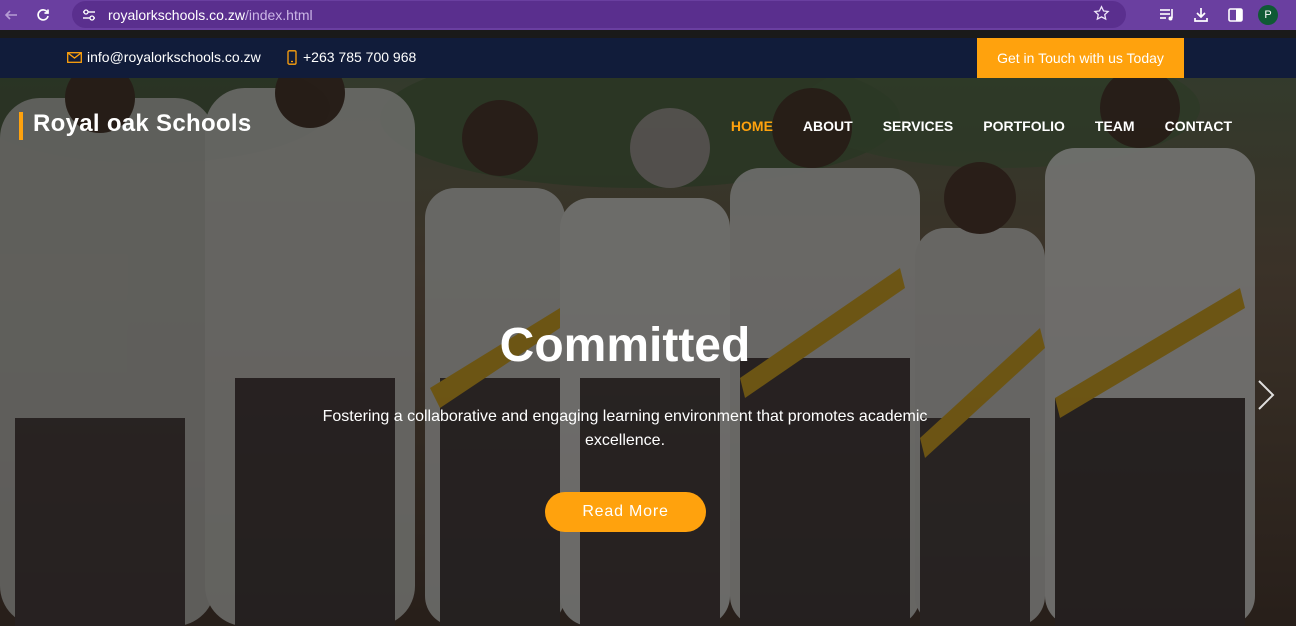  Describe the element at coordinates (752, 126) in the screenshot. I see `nav-item-home: HOME` at that location.